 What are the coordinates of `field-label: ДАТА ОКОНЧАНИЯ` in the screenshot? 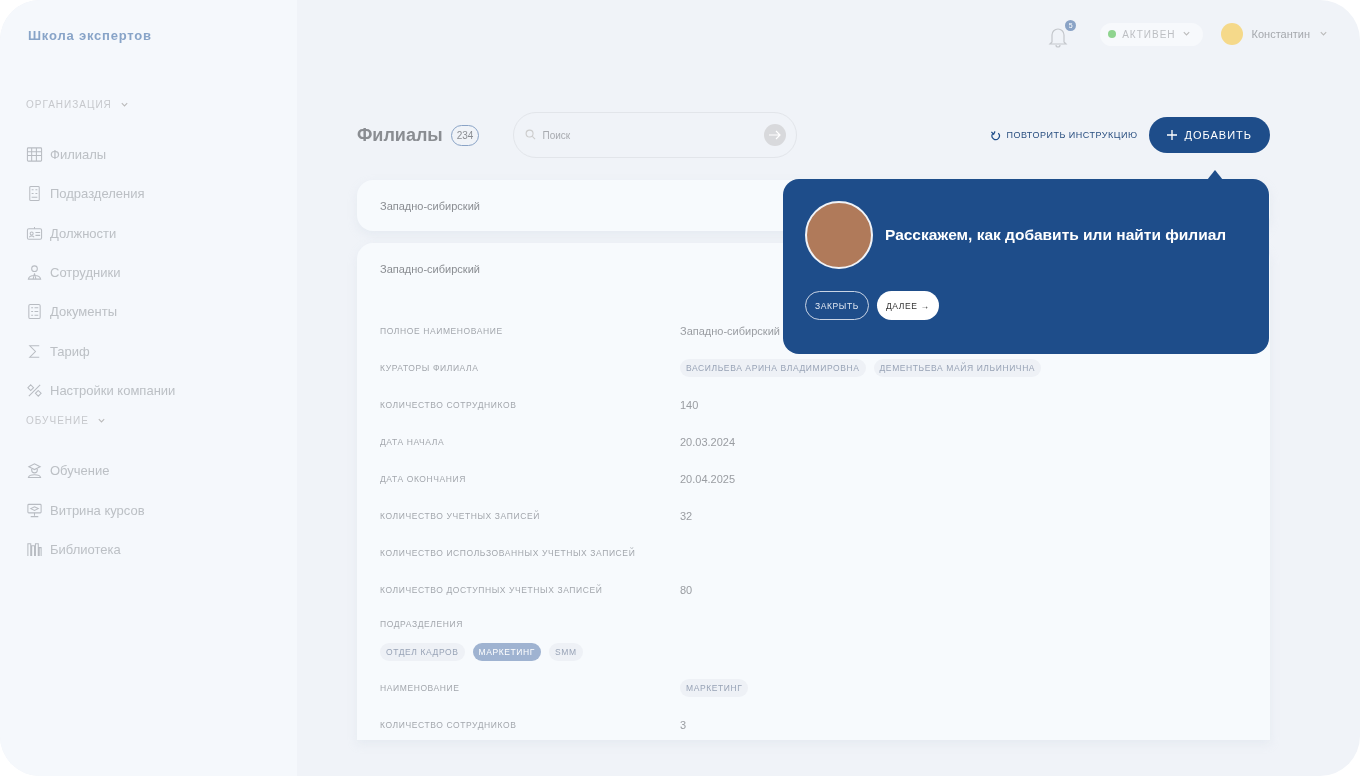 It's located at (424, 479).